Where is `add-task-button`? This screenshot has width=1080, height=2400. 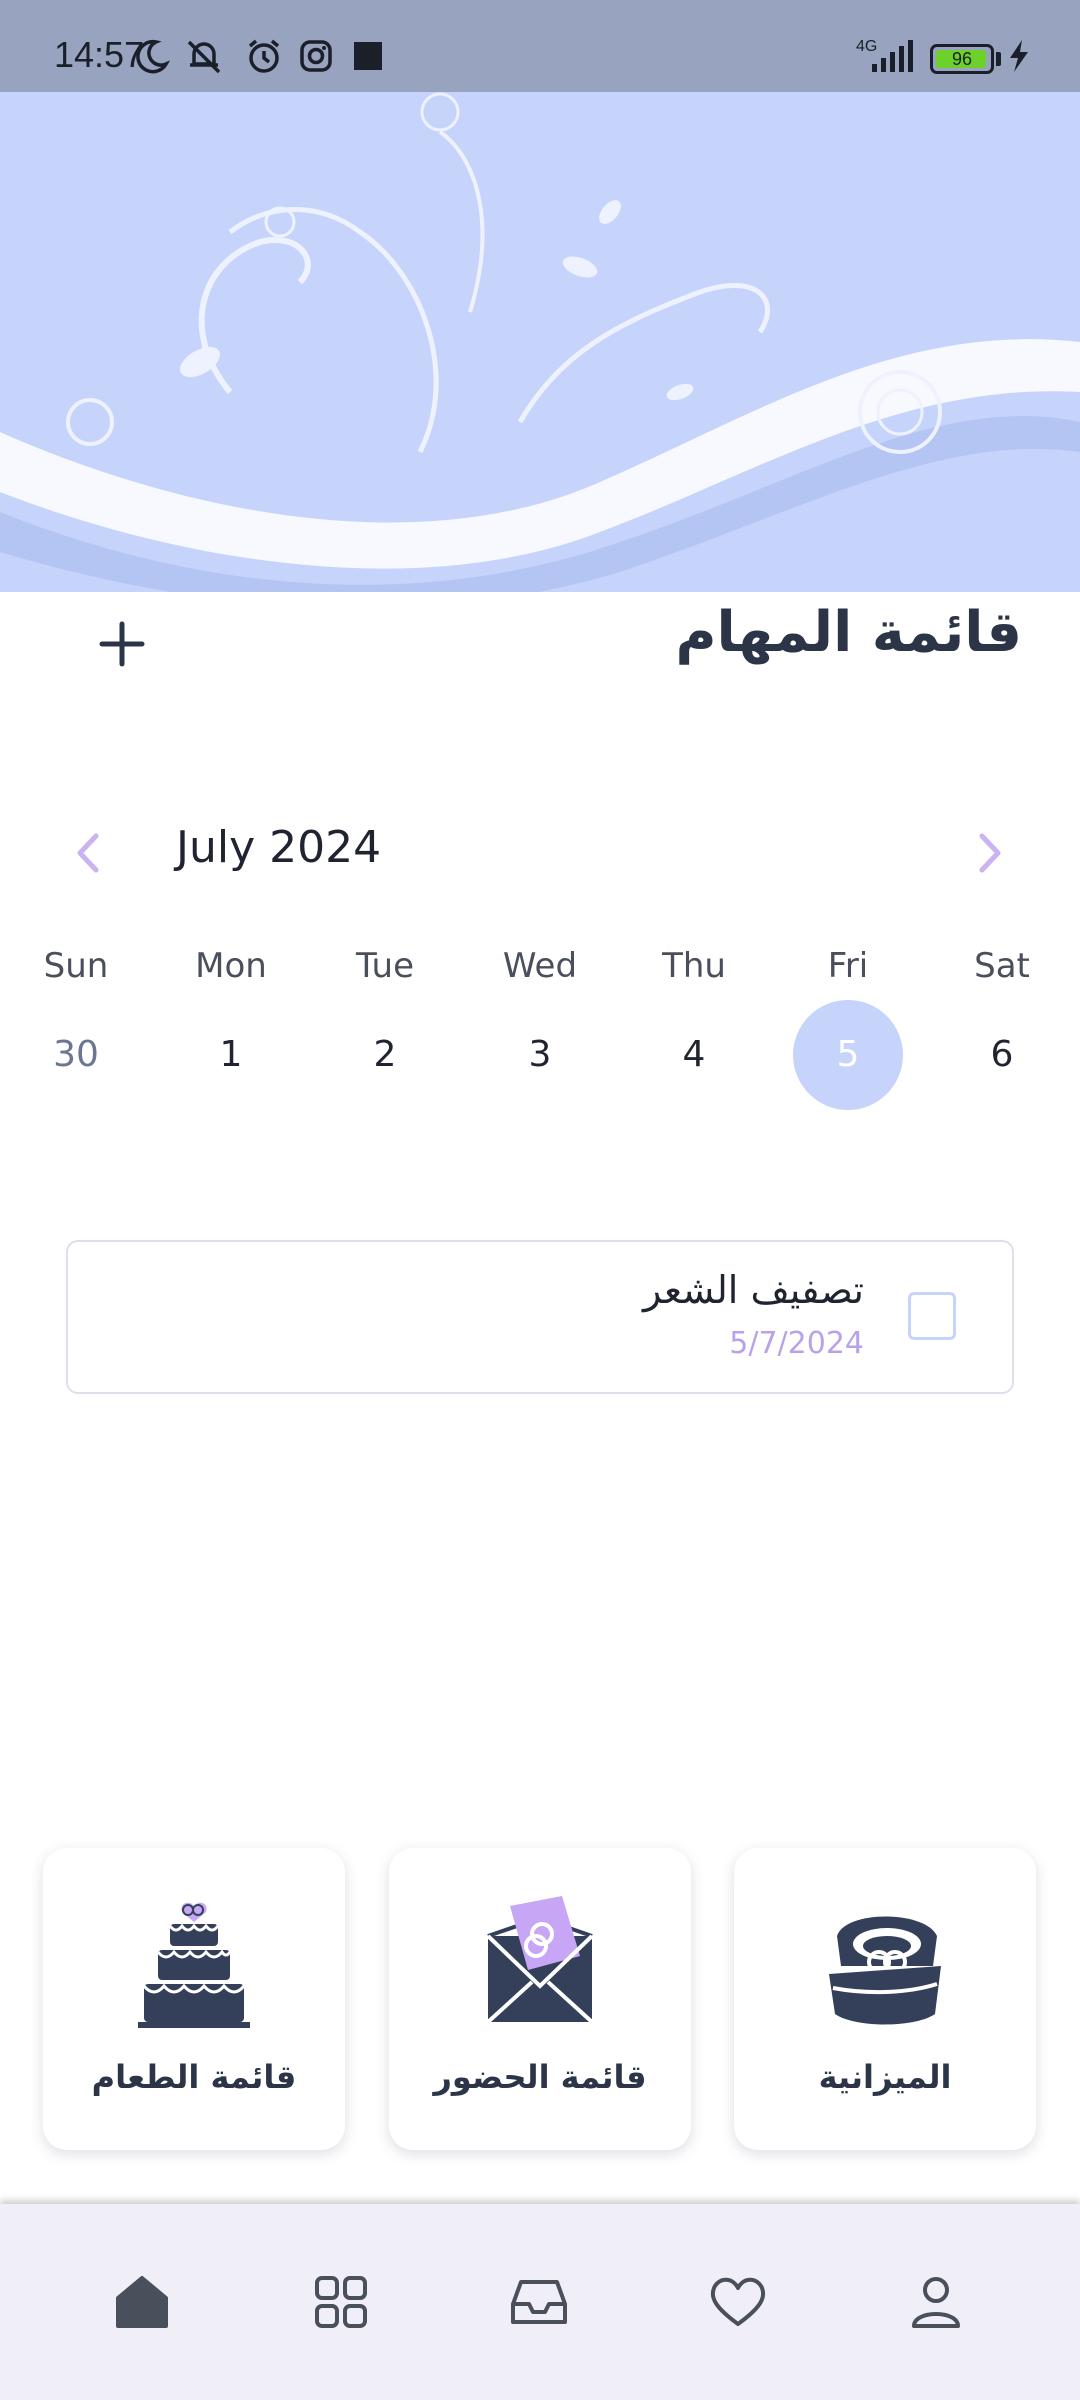 add-task-button is located at coordinates (122, 644).